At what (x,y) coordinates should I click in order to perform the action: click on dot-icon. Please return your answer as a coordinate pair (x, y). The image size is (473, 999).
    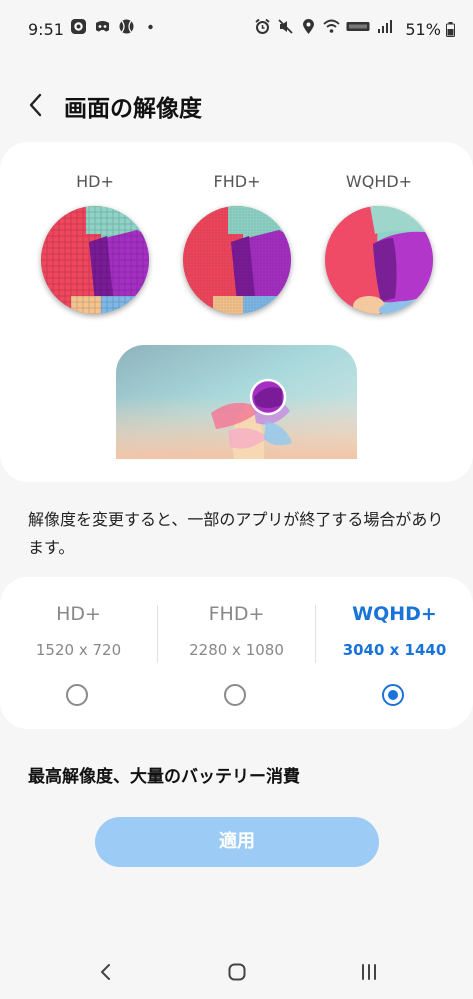
    Looking at the image, I should click on (150, 26).